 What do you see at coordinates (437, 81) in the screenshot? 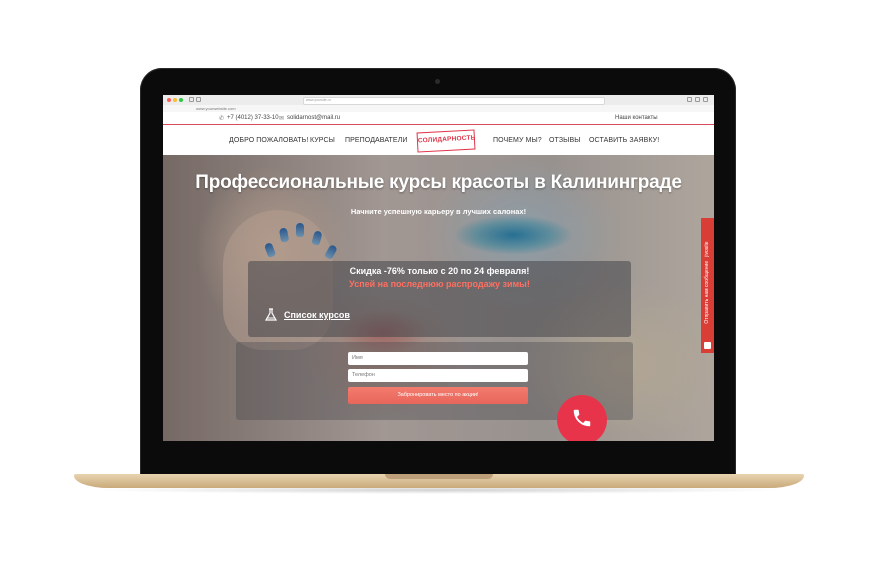
I see `camera-dot` at bounding box center [437, 81].